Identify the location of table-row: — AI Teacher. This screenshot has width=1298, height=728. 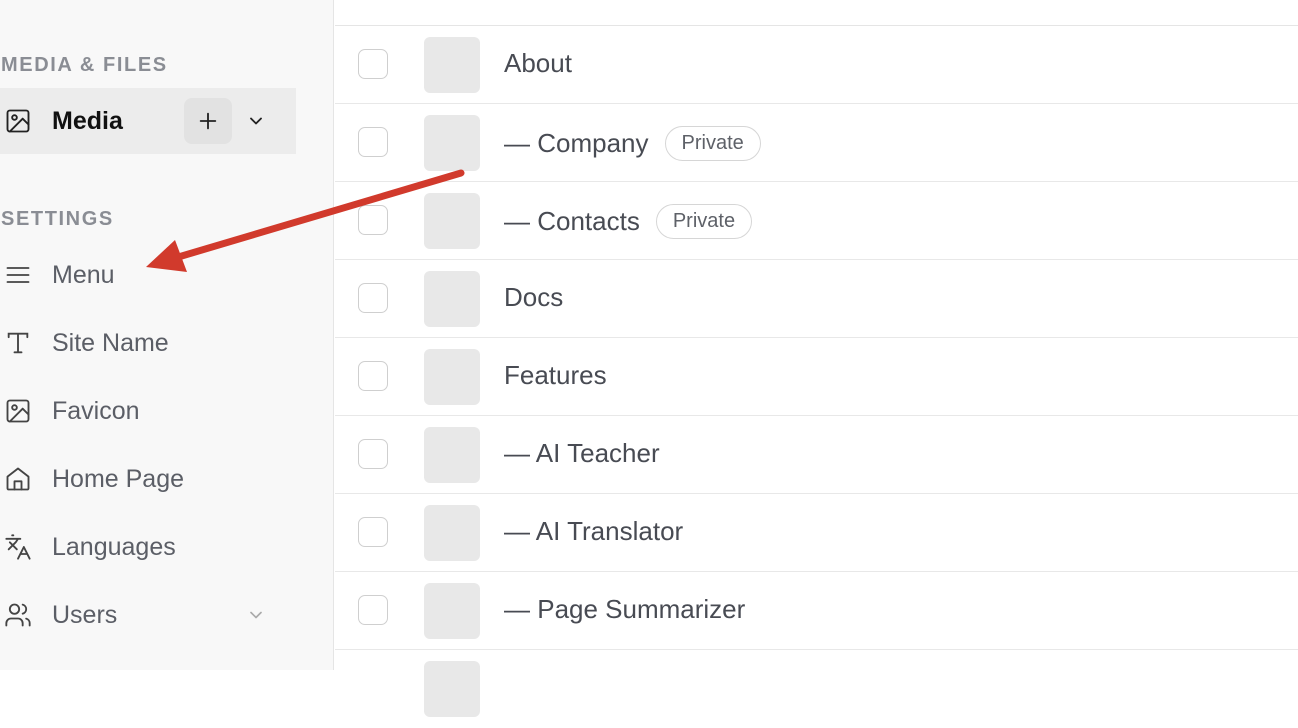
(816, 455).